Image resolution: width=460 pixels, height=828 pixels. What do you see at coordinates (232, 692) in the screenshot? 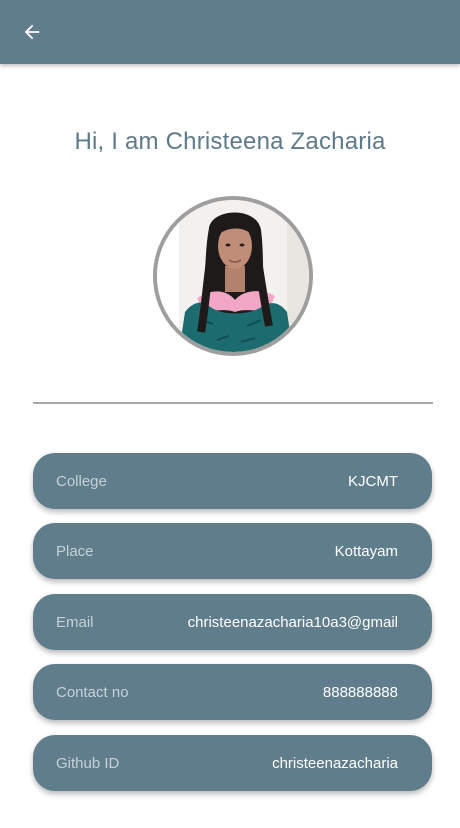
I see `contact-field: Contact no 888888888` at bounding box center [232, 692].